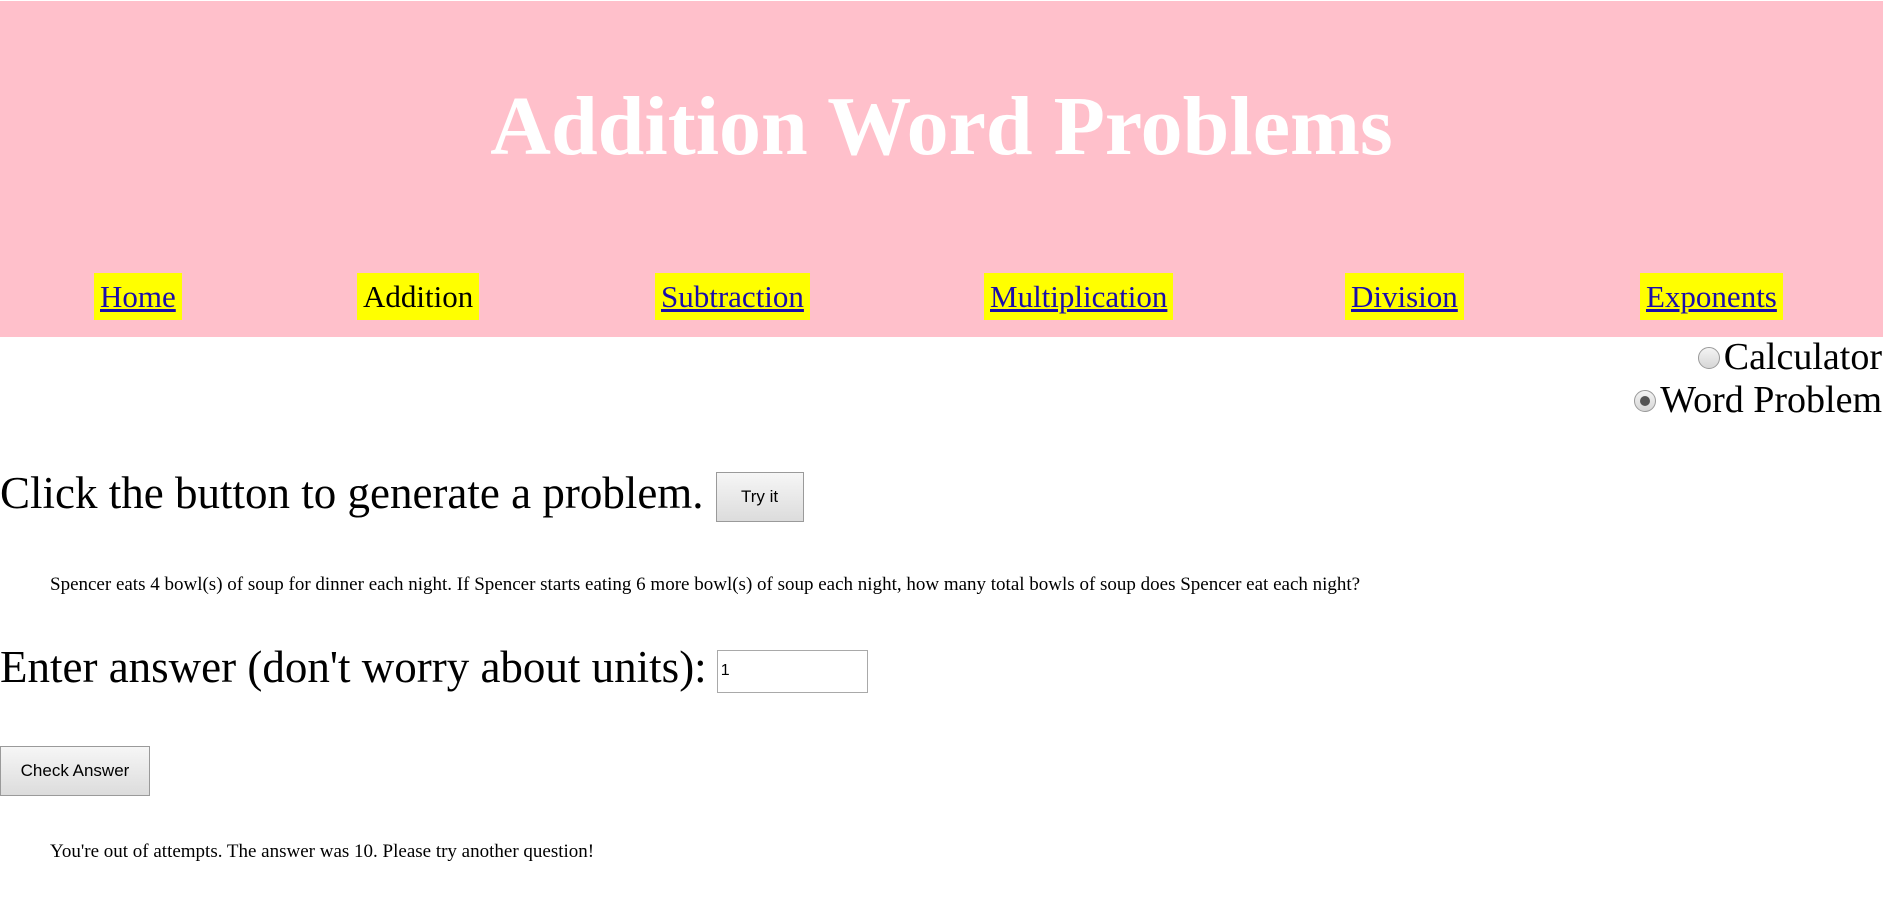 The width and height of the screenshot is (1883, 914). I want to click on nav-item-multiplication: Multiplication, so click(1079, 296).